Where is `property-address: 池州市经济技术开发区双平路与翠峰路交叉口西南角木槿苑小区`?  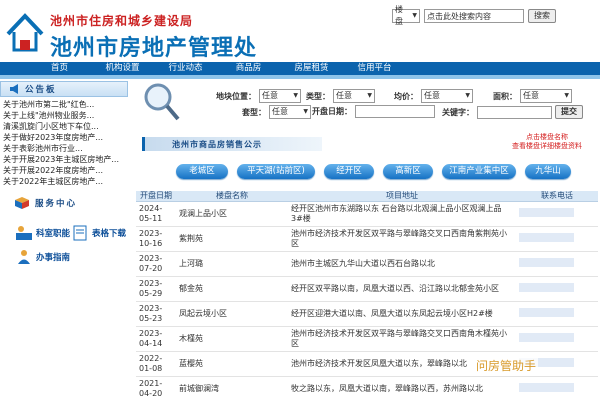 property-address: 池州市经济技术开发区双平路与翠峰路交叉口西南角木槿苑小区 is located at coordinates (402, 339).